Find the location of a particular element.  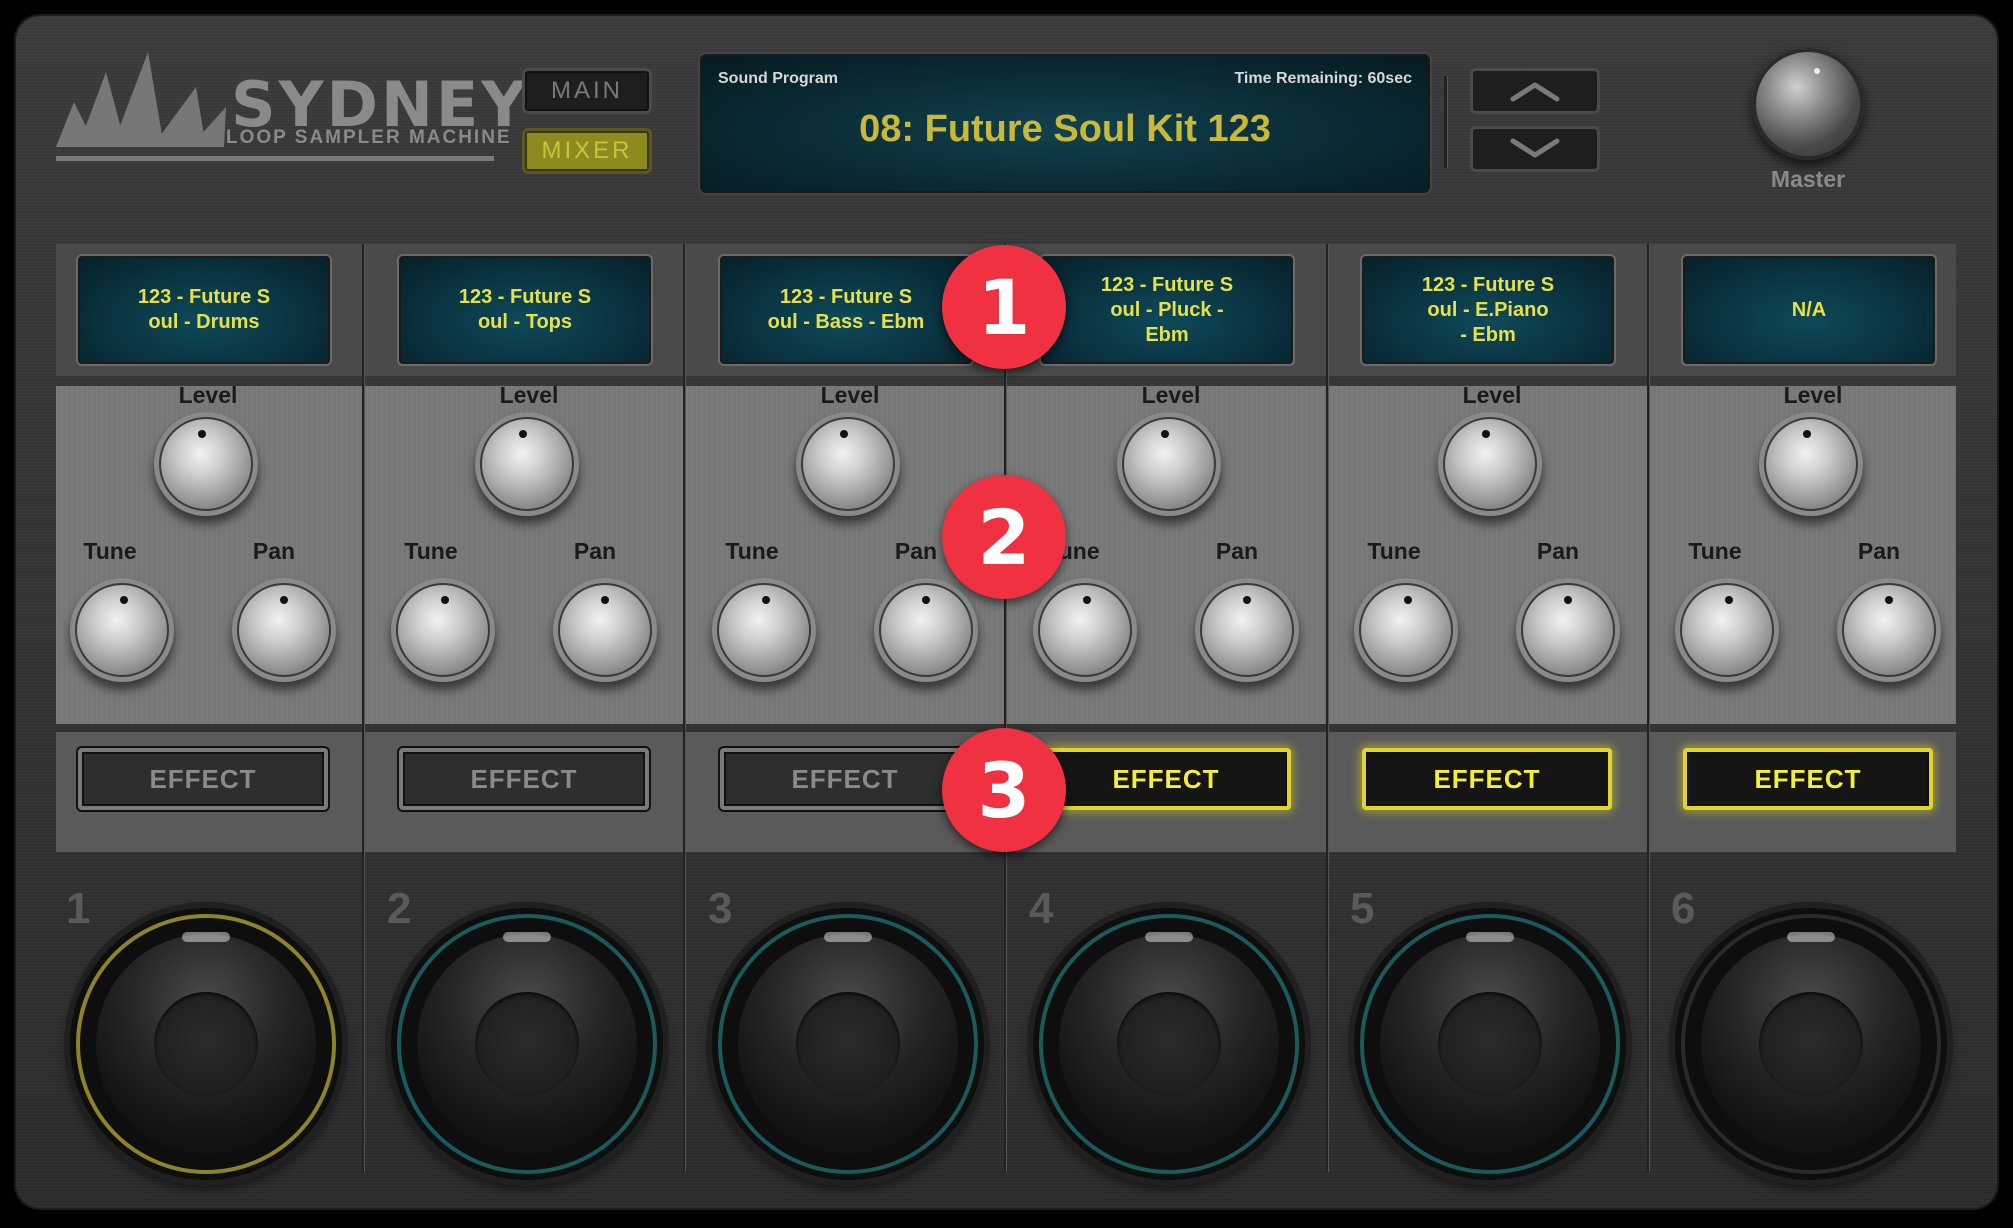

sample-name-line: oul - Bass - Ebm is located at coordinates (846, 322).